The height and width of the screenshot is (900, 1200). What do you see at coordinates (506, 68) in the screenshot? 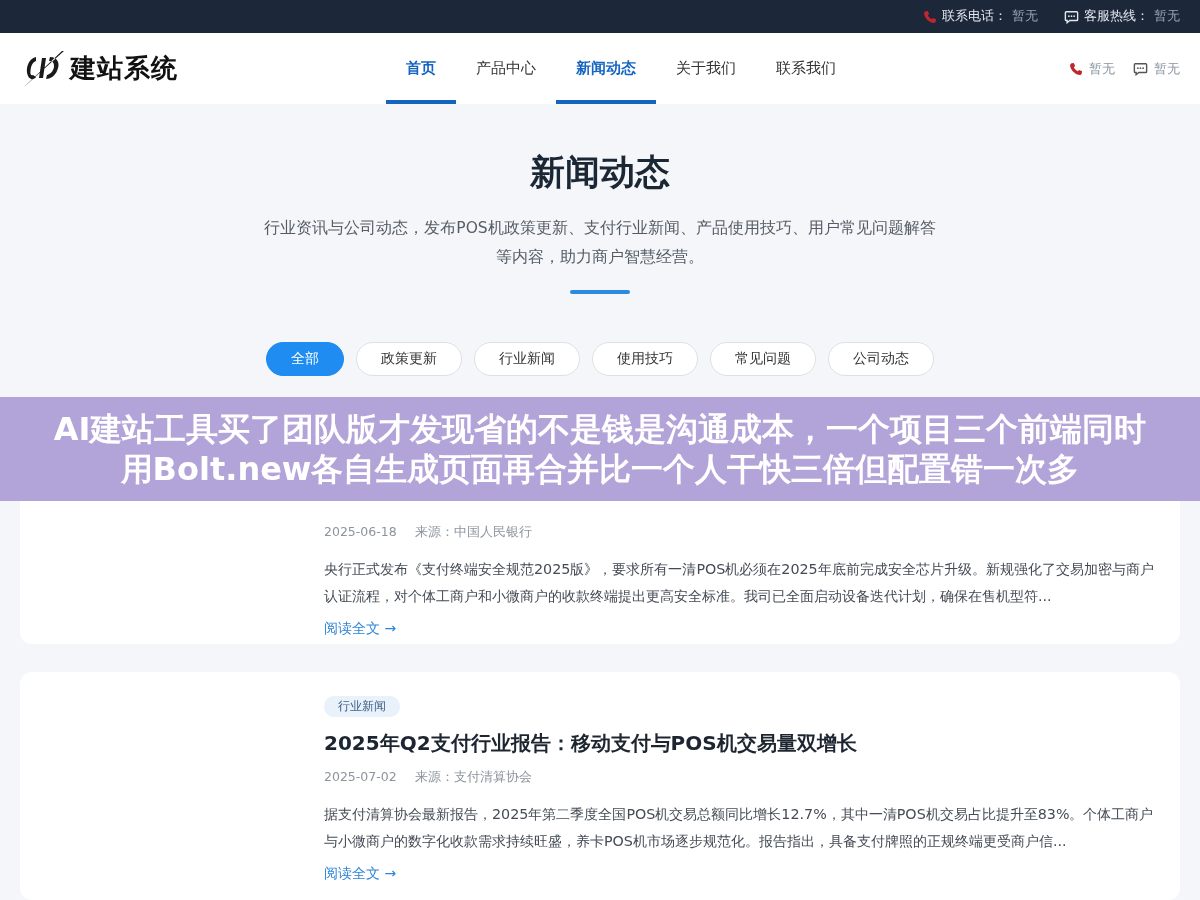
I see `nav-link: 产品中心` at bounding box center [506, 68].